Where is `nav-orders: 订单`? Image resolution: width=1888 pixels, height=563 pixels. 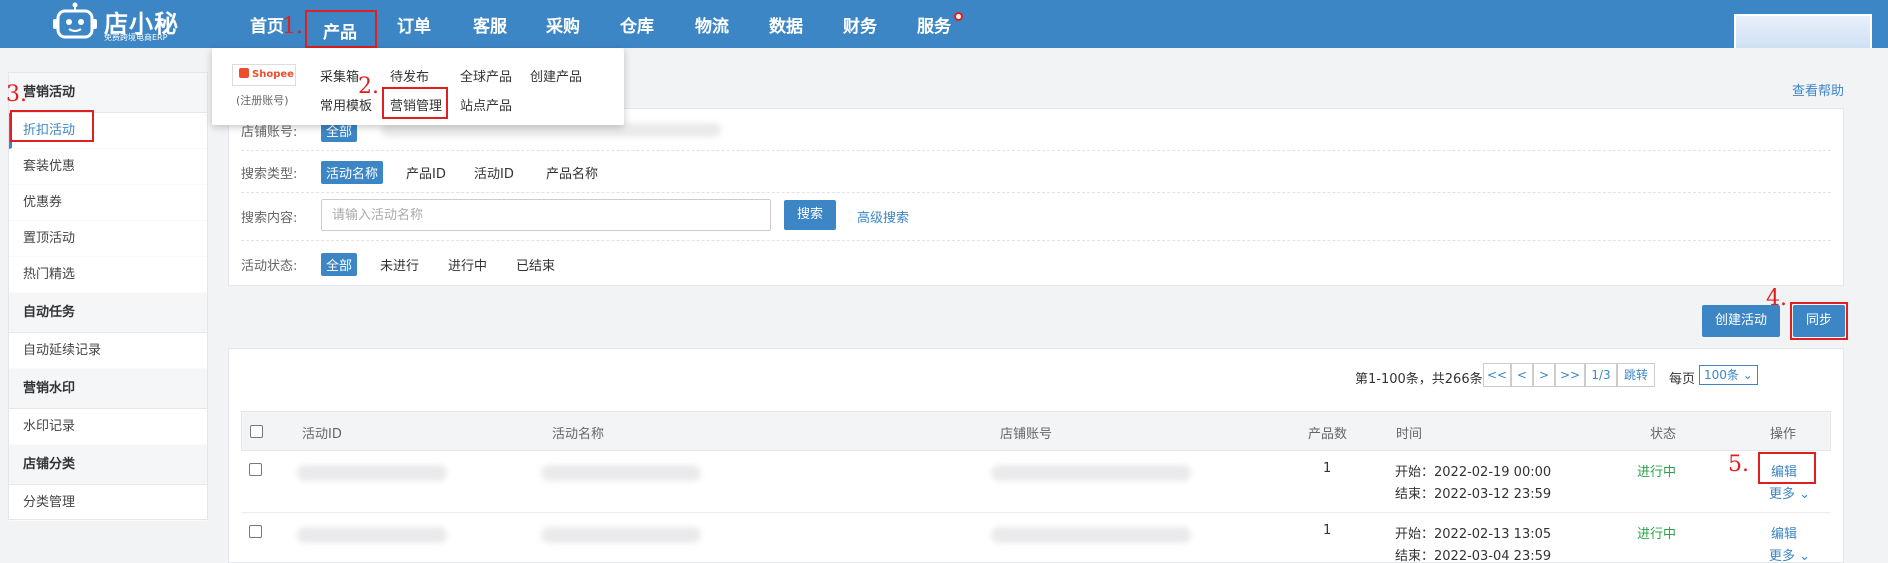
nav-orders: 订单 is located at coordinates (414, 24).